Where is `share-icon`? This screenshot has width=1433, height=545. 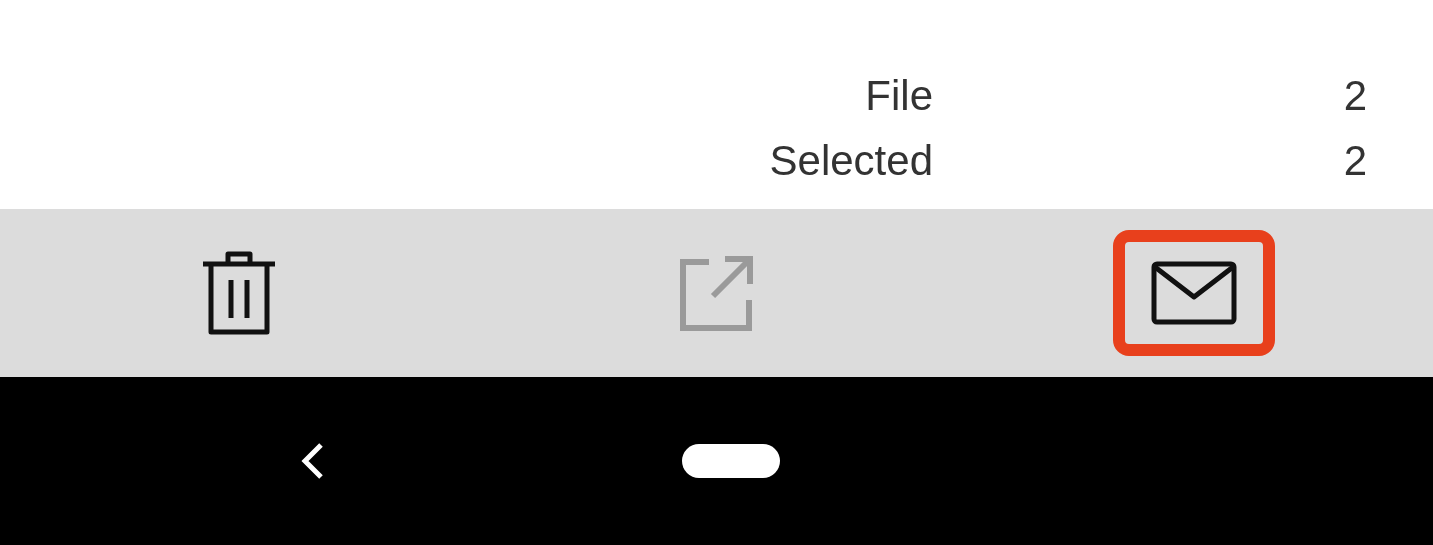 share-icon is located at coordinates (716, 293).